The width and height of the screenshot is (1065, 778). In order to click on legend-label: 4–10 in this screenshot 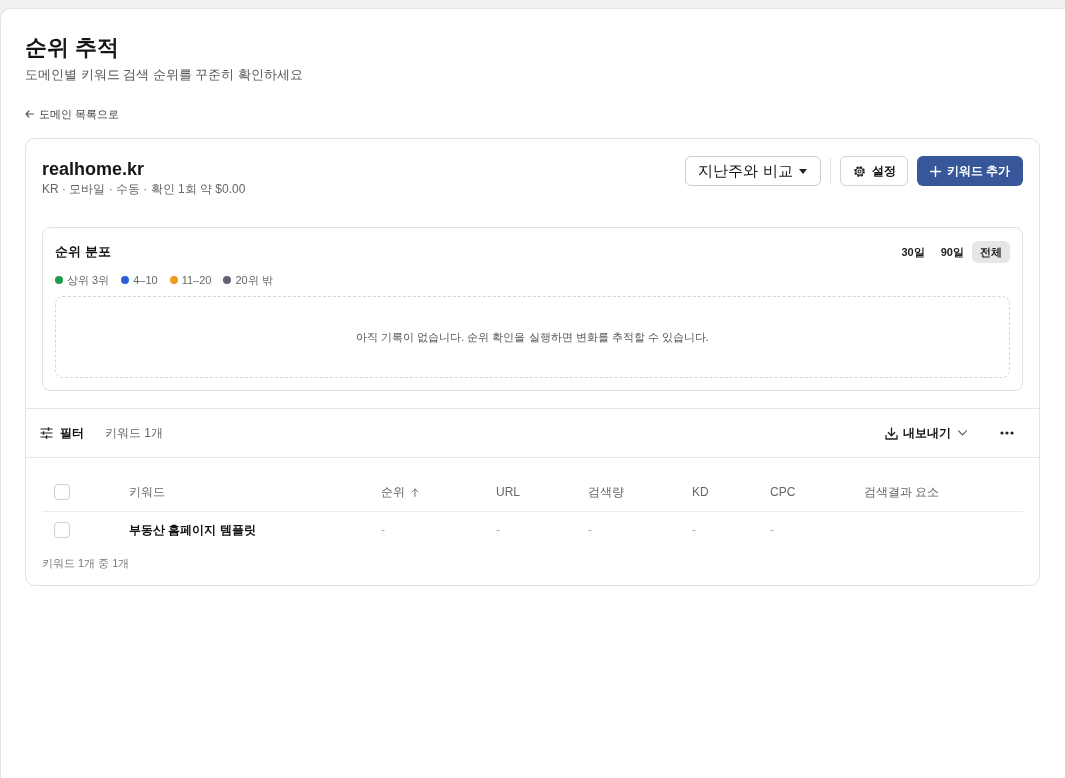, I will do `click(145, 280)`.